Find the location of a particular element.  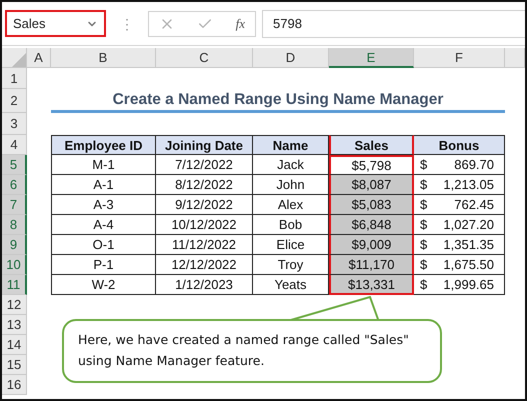

table-header-cell: Employee ID is located at coordinates (103, 145).